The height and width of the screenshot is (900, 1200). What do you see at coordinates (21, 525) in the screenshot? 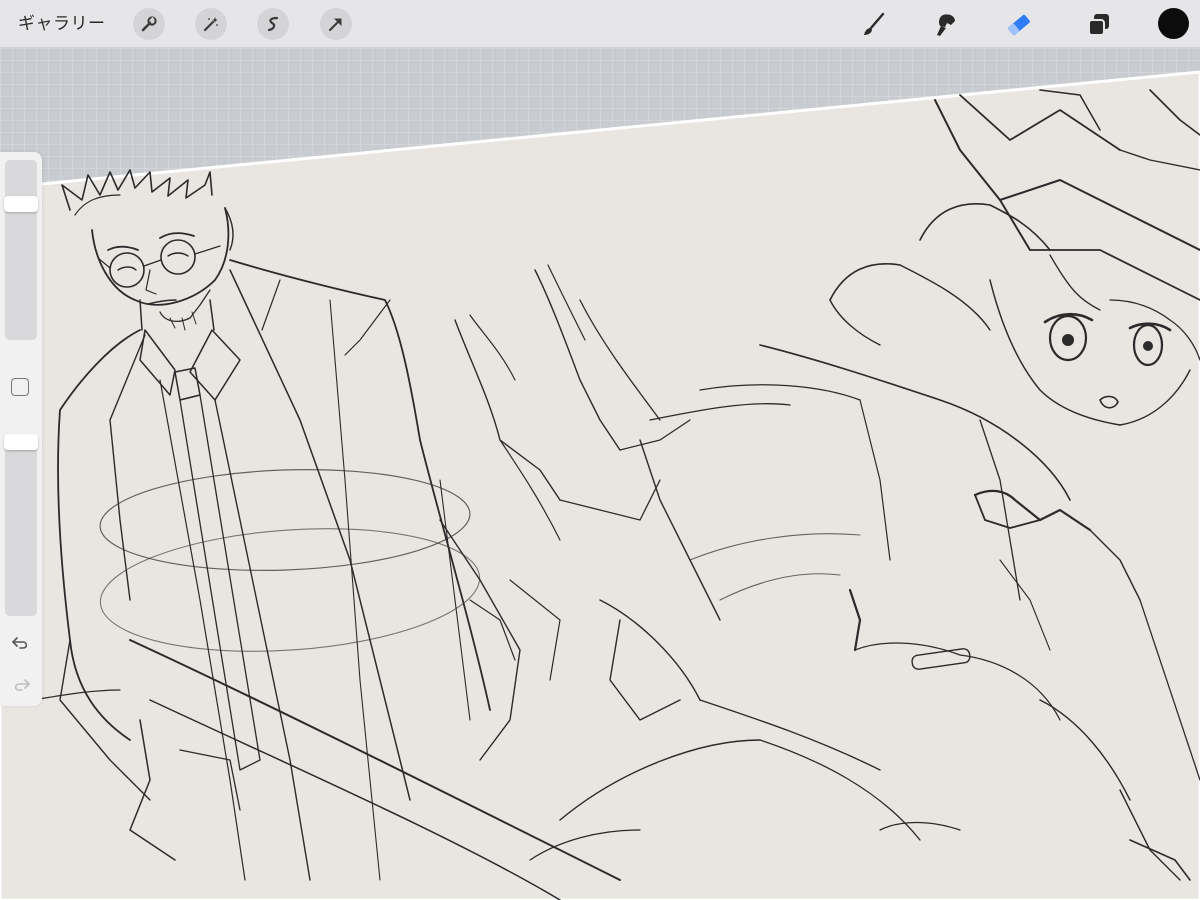
I see `brush-opacity-slider` at bounding box center [21, 525].